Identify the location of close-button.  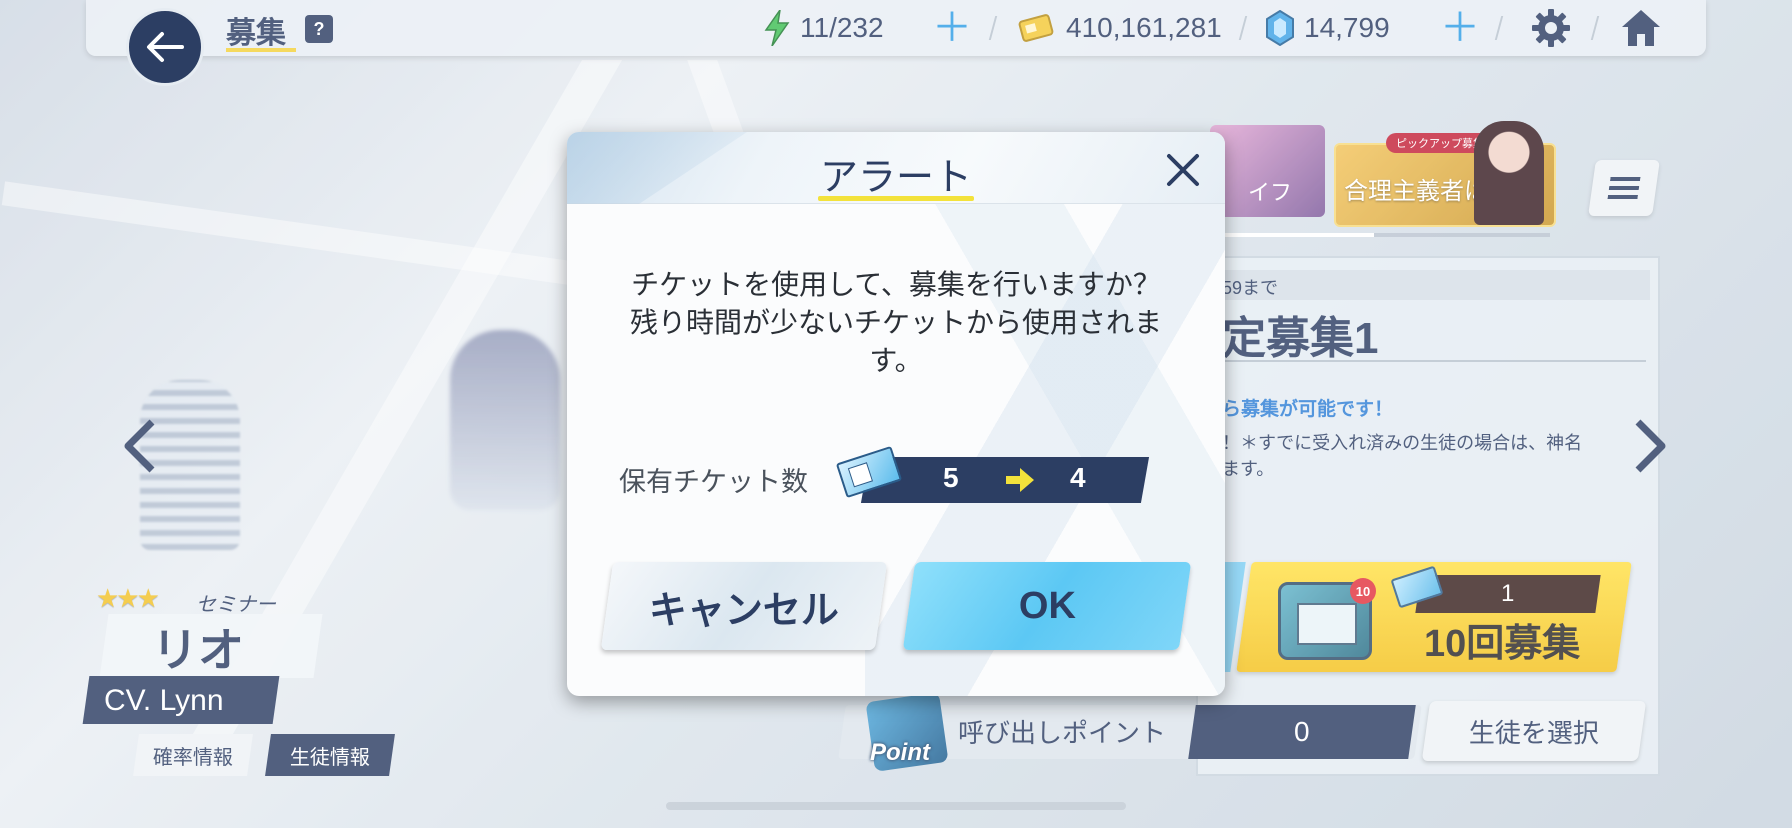
(1183, 170).